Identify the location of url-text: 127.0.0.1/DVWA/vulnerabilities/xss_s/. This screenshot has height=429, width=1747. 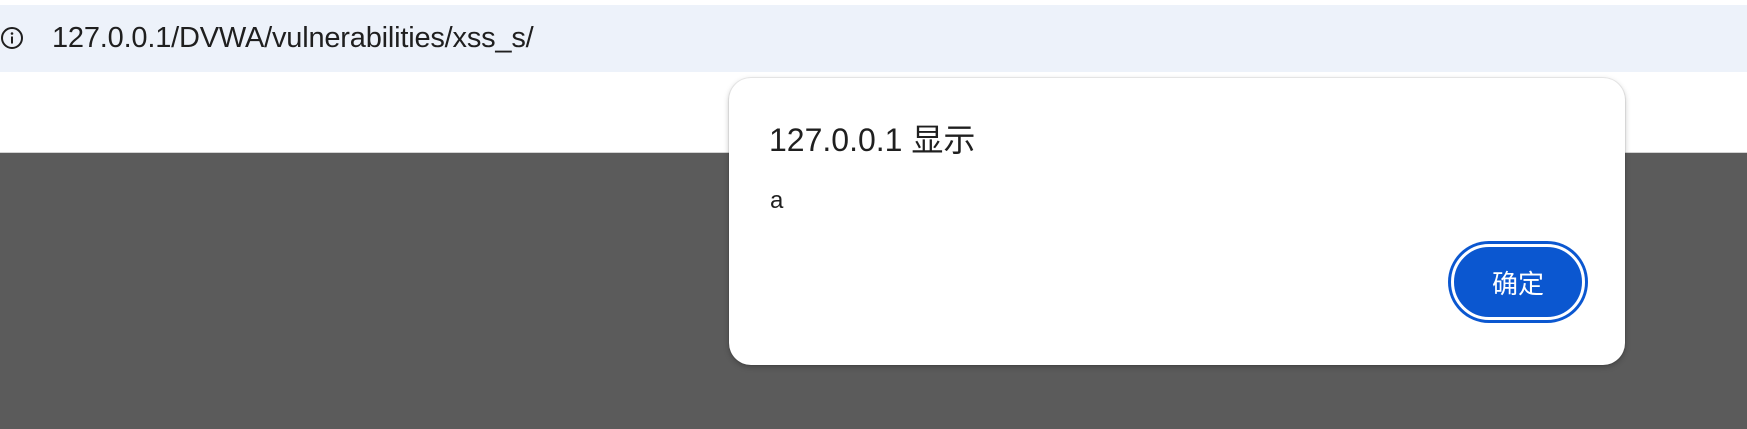
(293, 38).